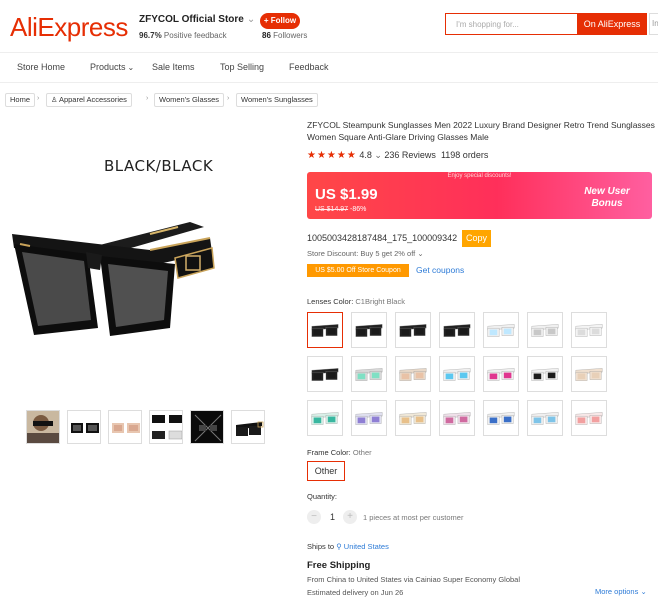 This screenshot has width=658, height=600. What do you see at coordinates (382, 238) in the screenshot?
I see `sku-id: 1005003428187484_175_100009342` at bounding box center [382, 238].